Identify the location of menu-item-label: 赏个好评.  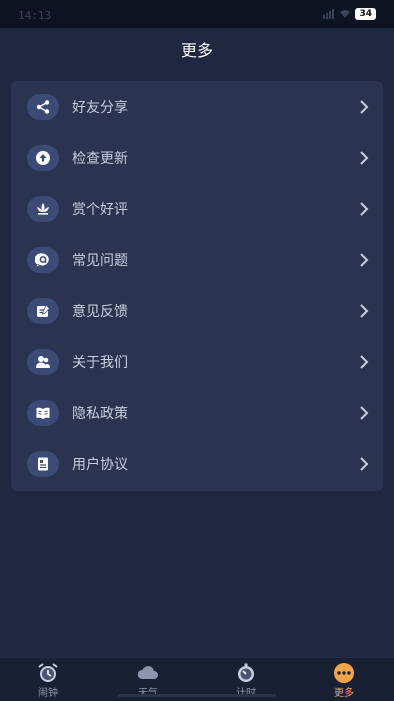
(100, 209).